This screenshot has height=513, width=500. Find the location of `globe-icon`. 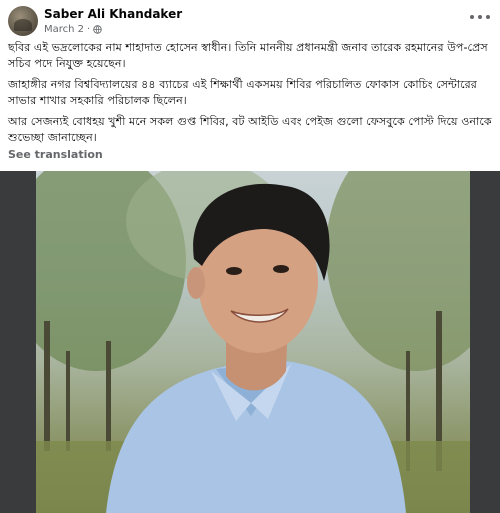

globe-icon is located at coordinates (97, 29).